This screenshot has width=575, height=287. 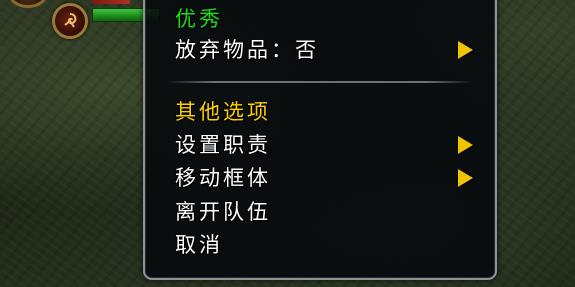 I want to click on menu-item-discard-items: 放弃物品：否, so click(x=247, y=50).